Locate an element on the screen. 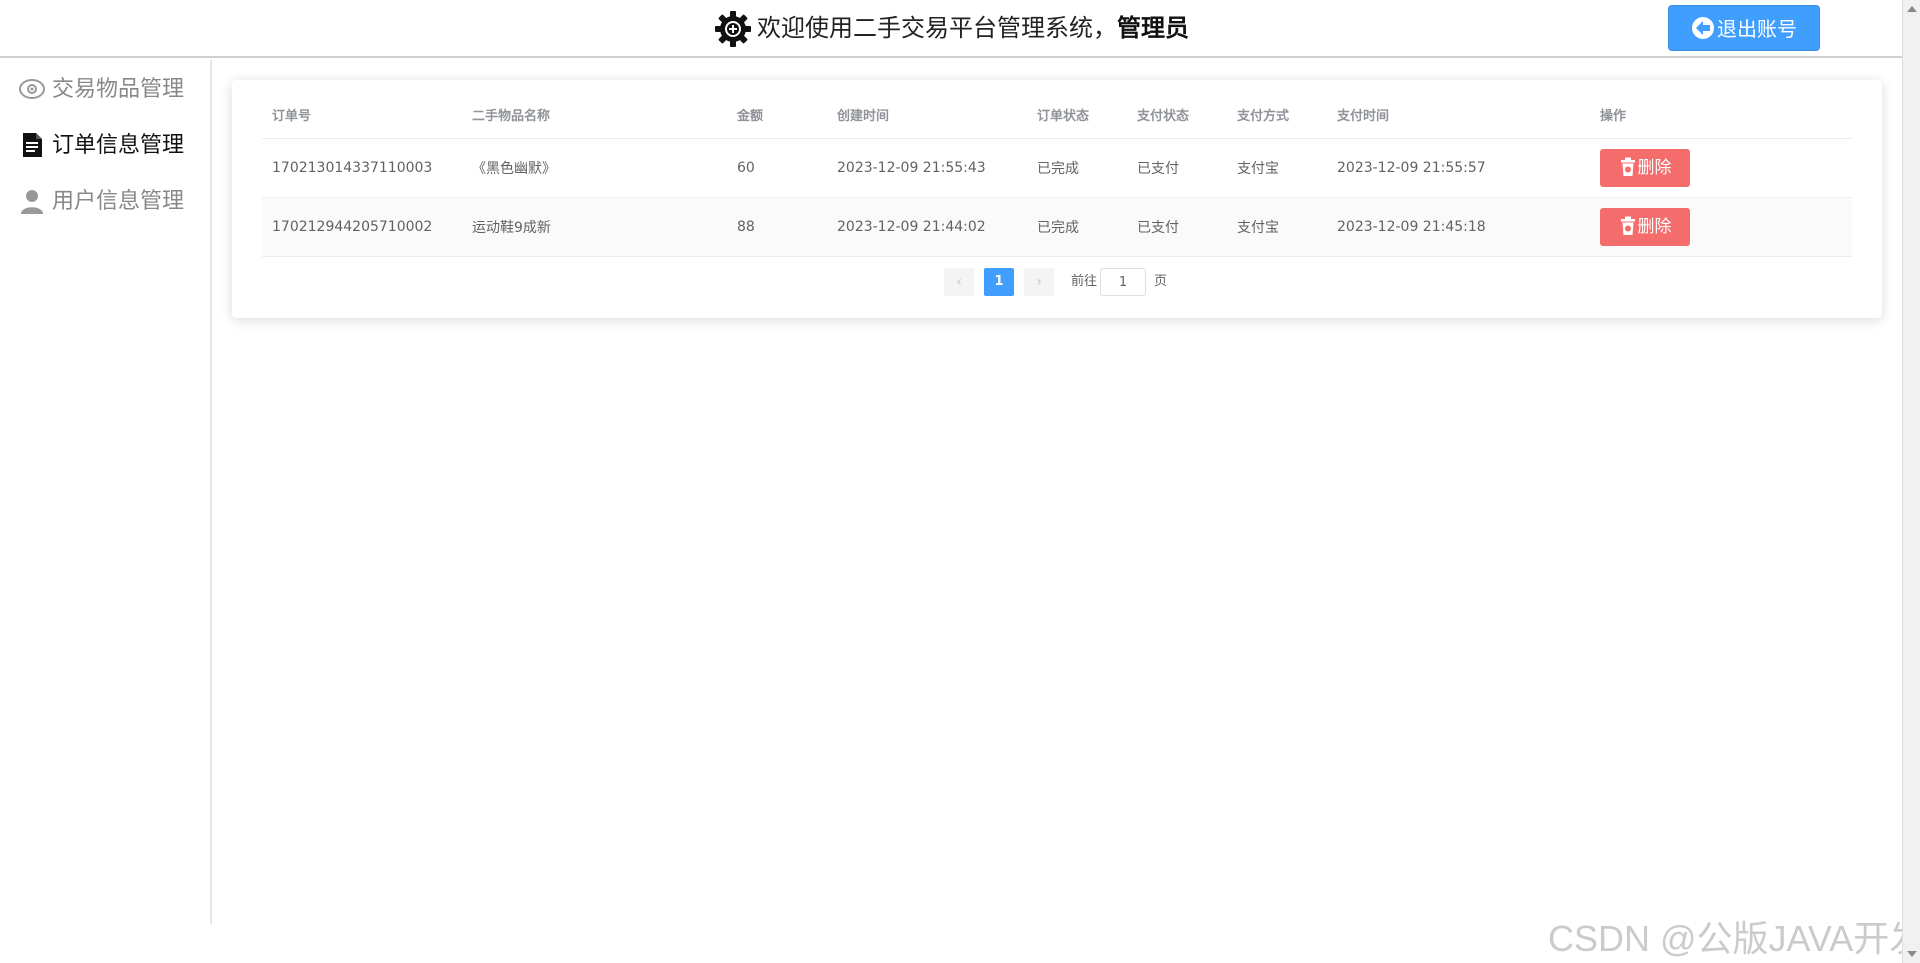 The height and width of the screenshot is (963, 1920). scroll-down-arrow-icon is located at coordinates (1912, 954).